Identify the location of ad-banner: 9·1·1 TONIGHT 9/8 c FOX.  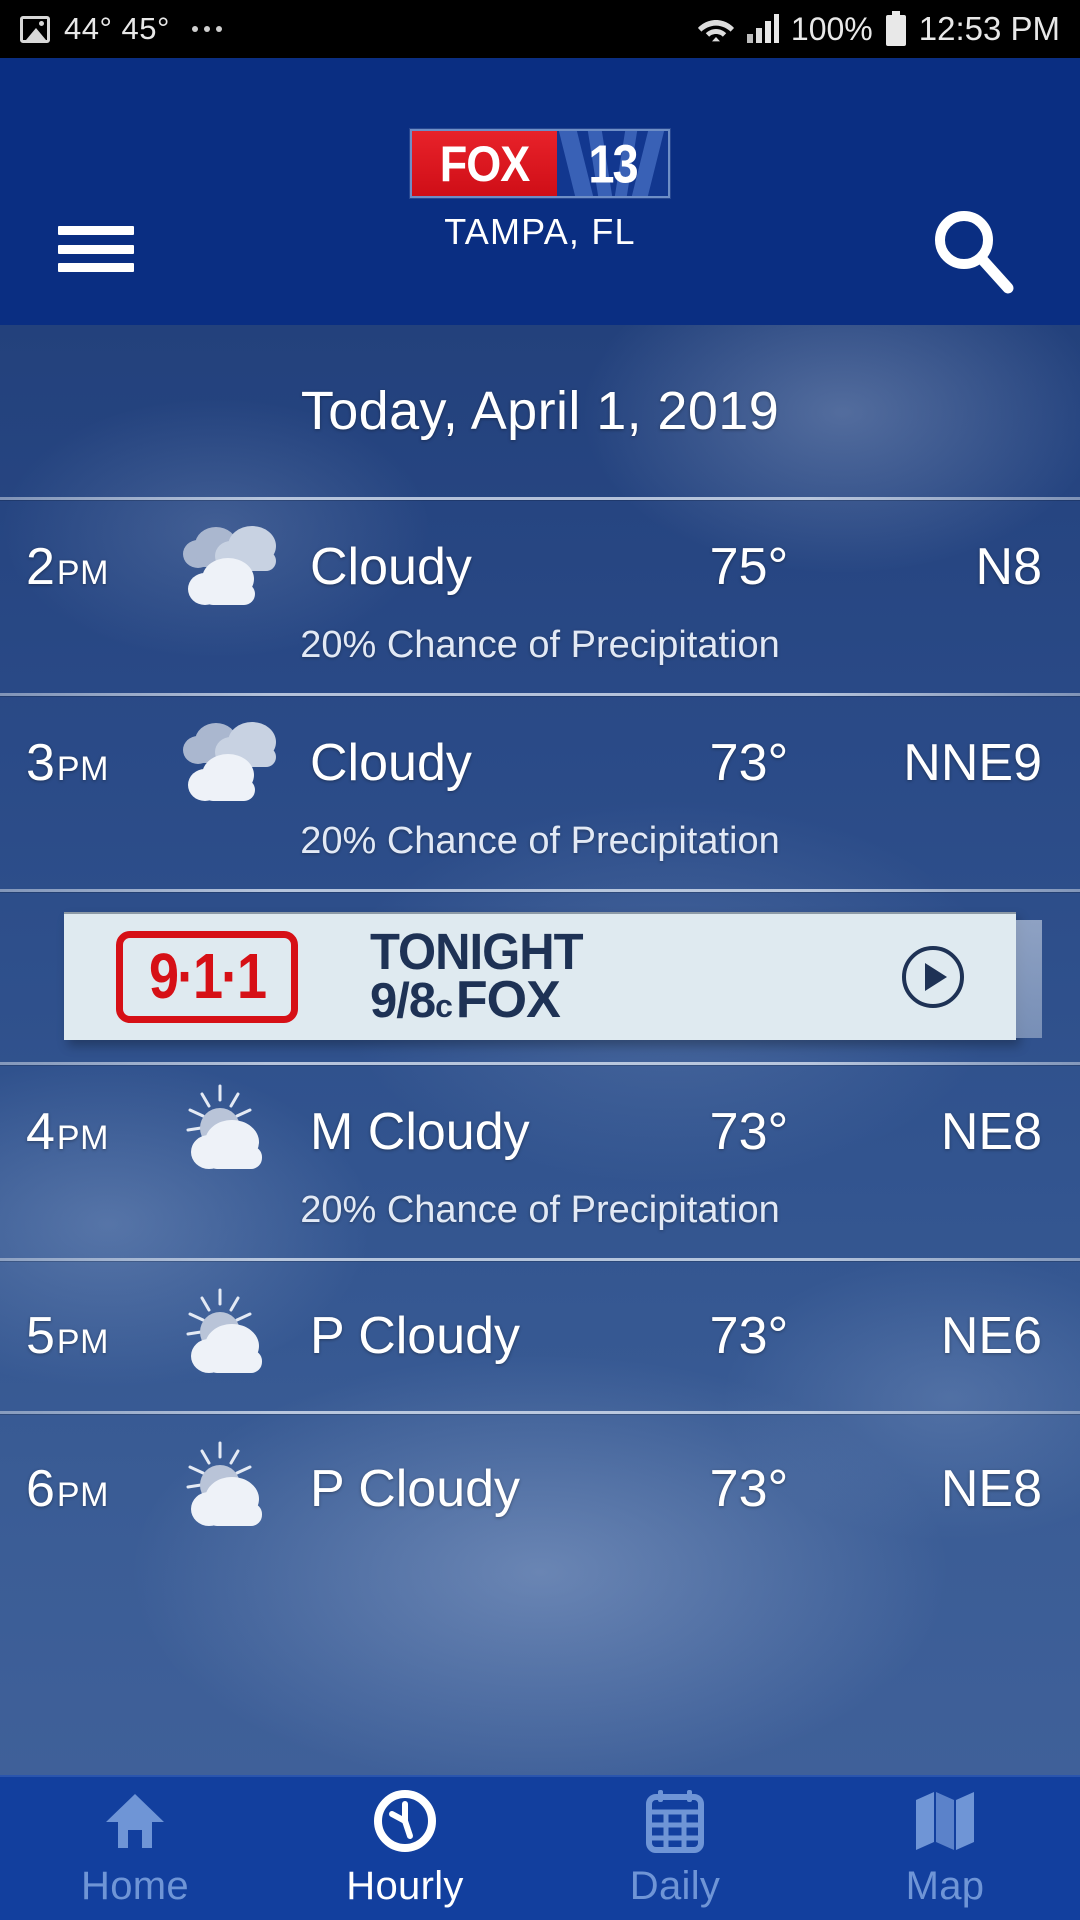
(553, 976).